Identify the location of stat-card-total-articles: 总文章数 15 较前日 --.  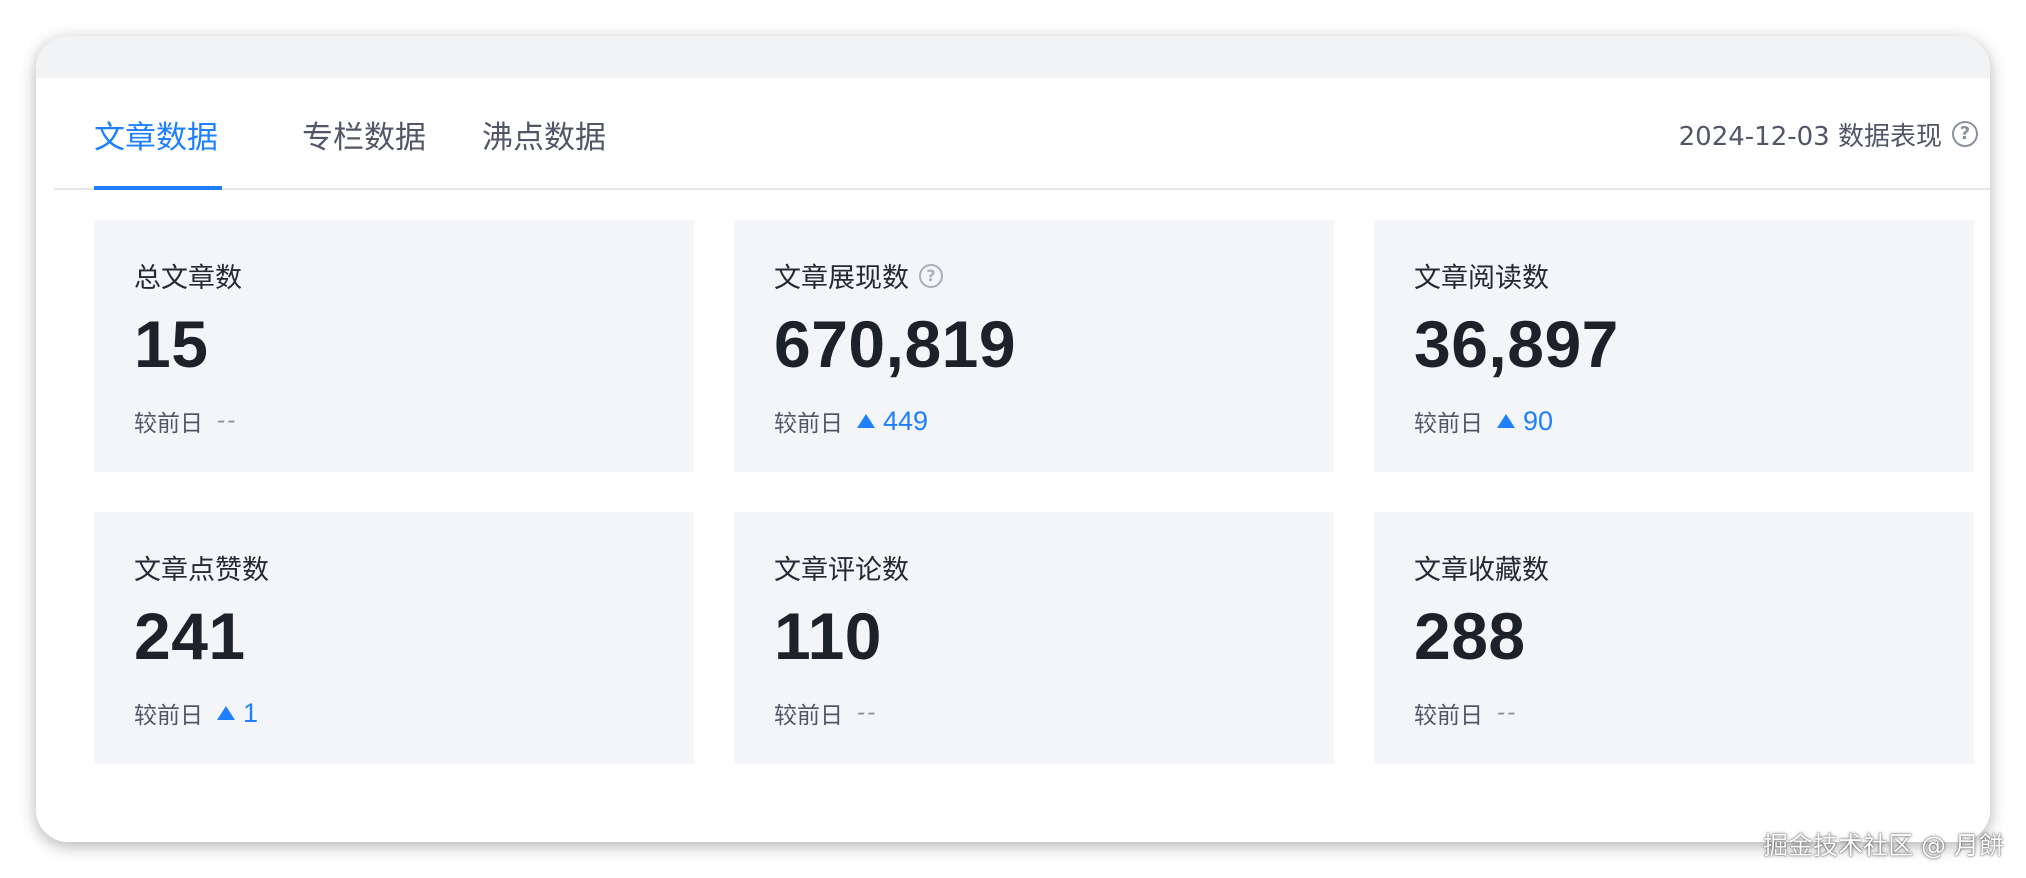
(394, 346).